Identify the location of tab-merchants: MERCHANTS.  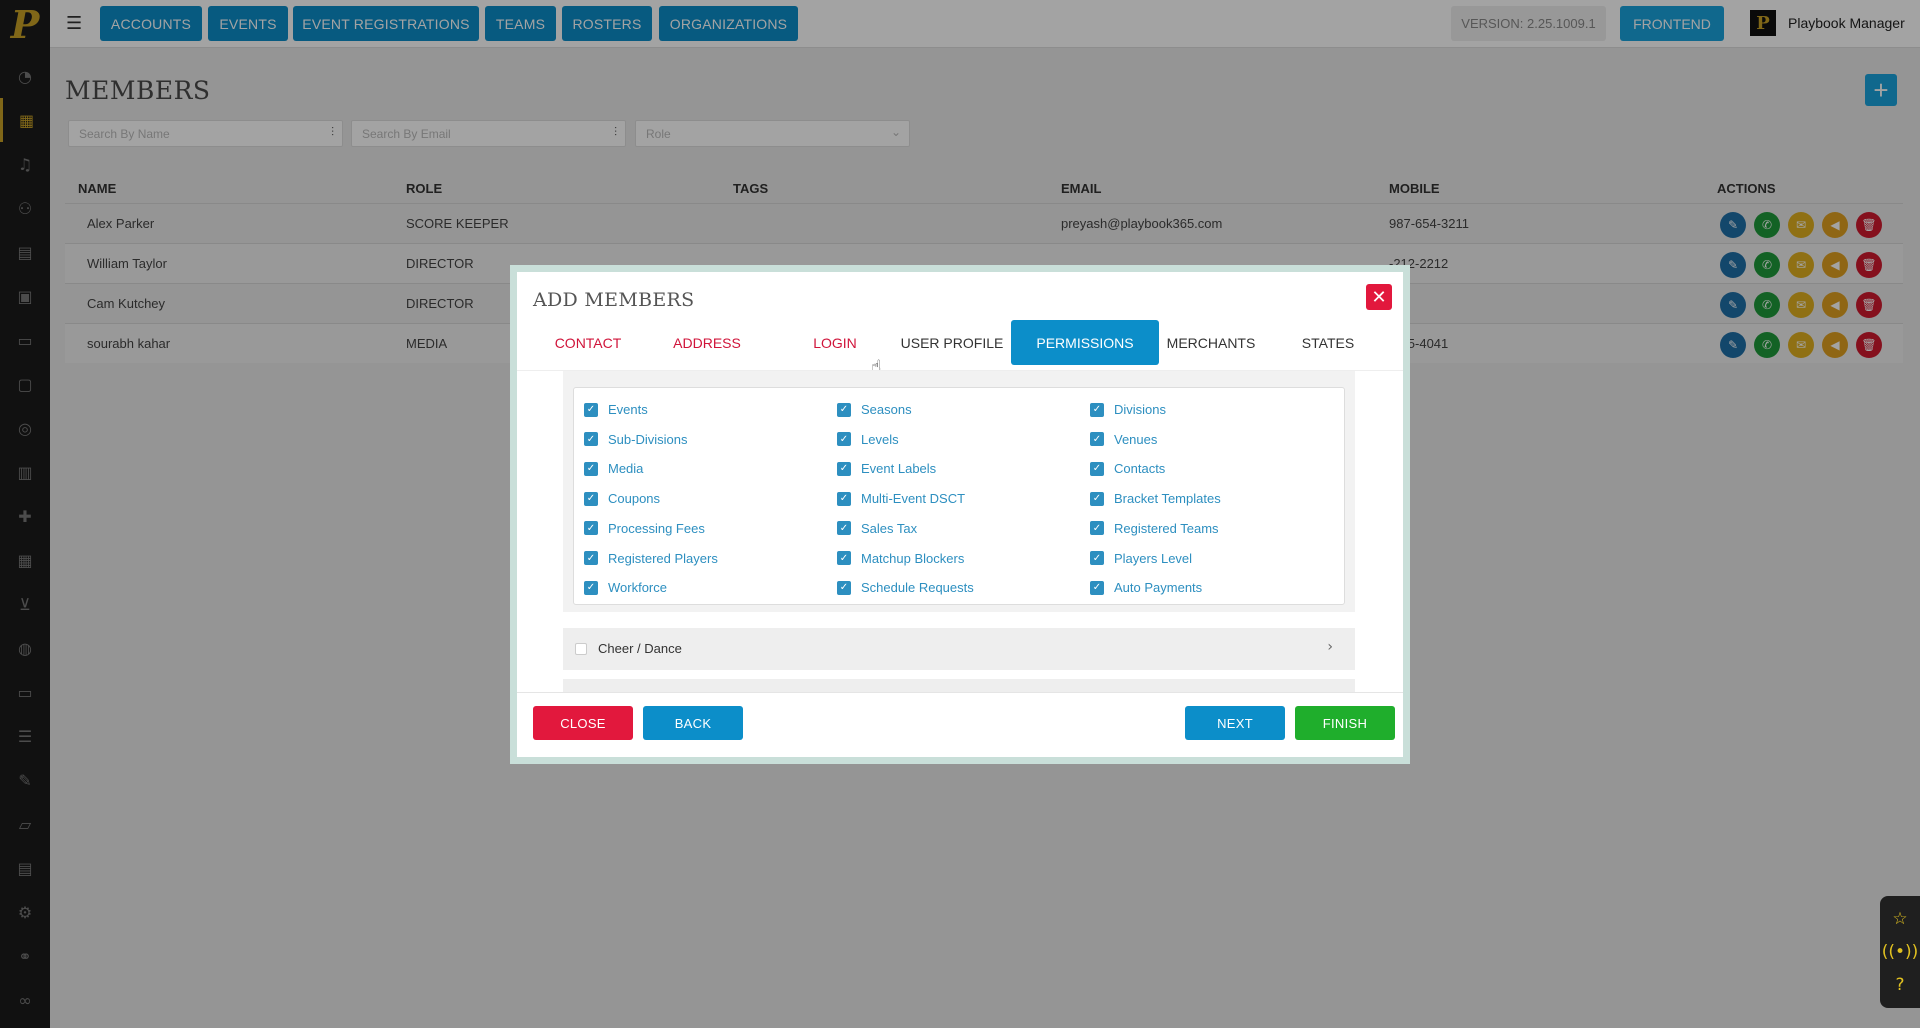
(1211, 342).